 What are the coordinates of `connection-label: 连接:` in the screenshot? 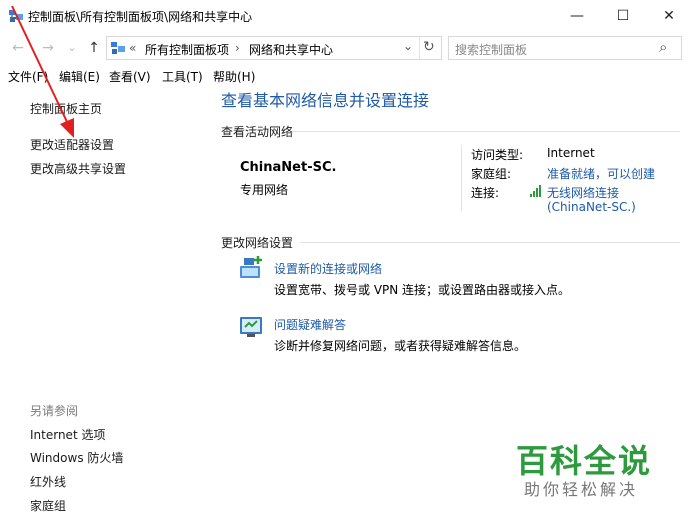 It's located at (485, 193).